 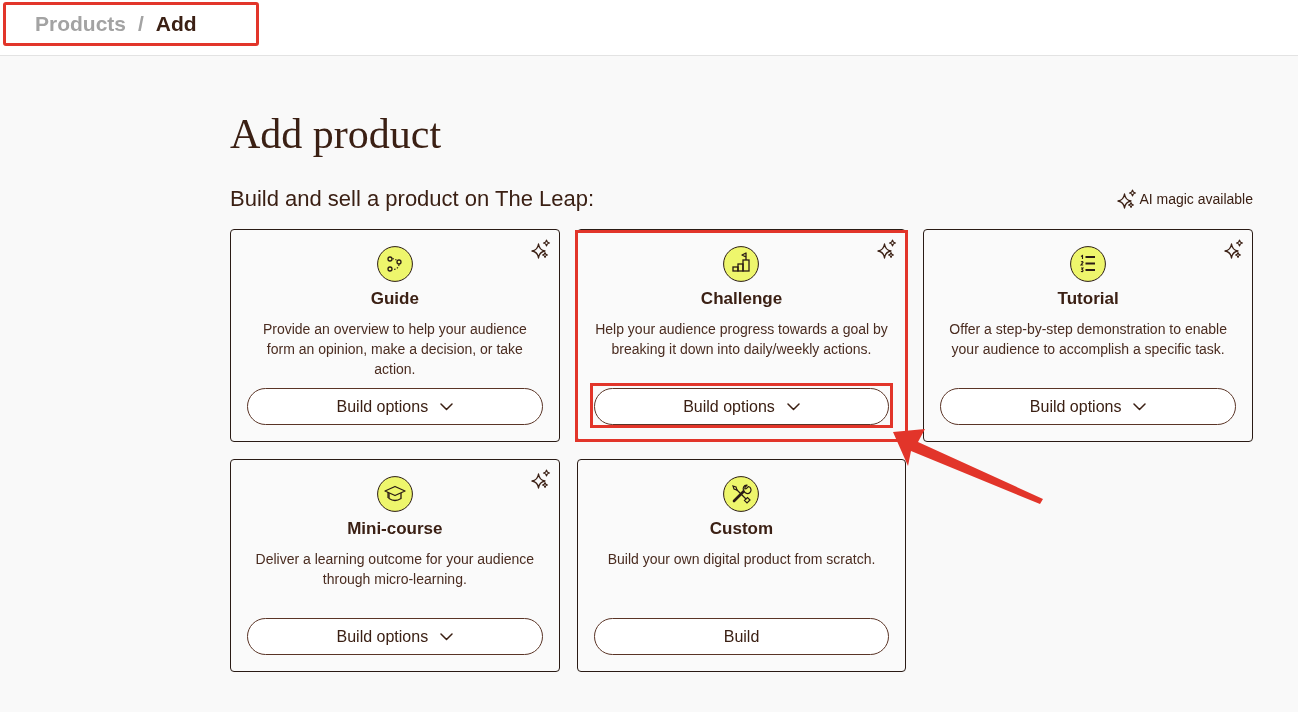 I want to click on card-description: Deliver a learning outcome for your audience through micro-learning., so click(x=395, y=569).